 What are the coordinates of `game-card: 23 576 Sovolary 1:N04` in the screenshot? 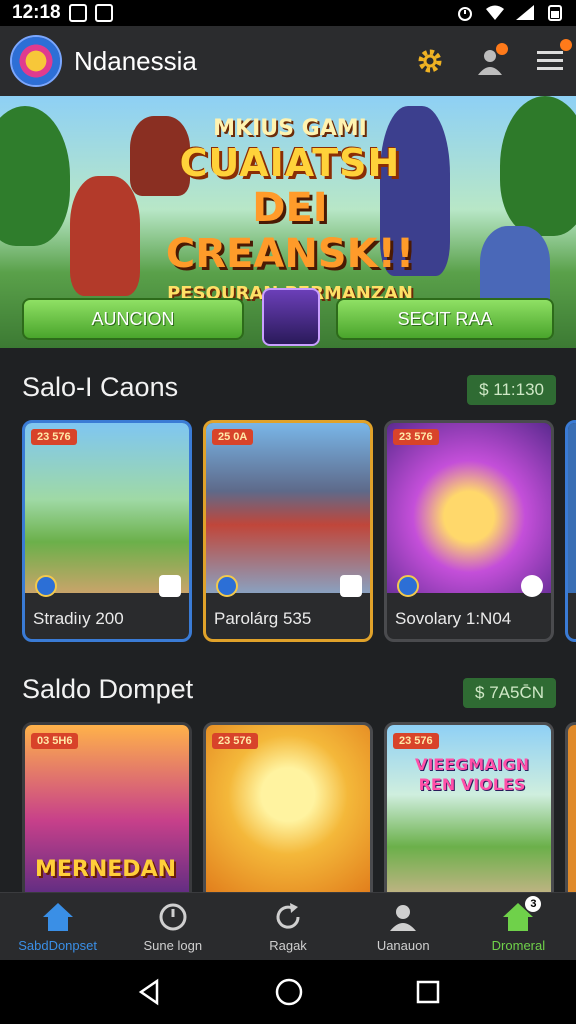 It's located at (469, 531).